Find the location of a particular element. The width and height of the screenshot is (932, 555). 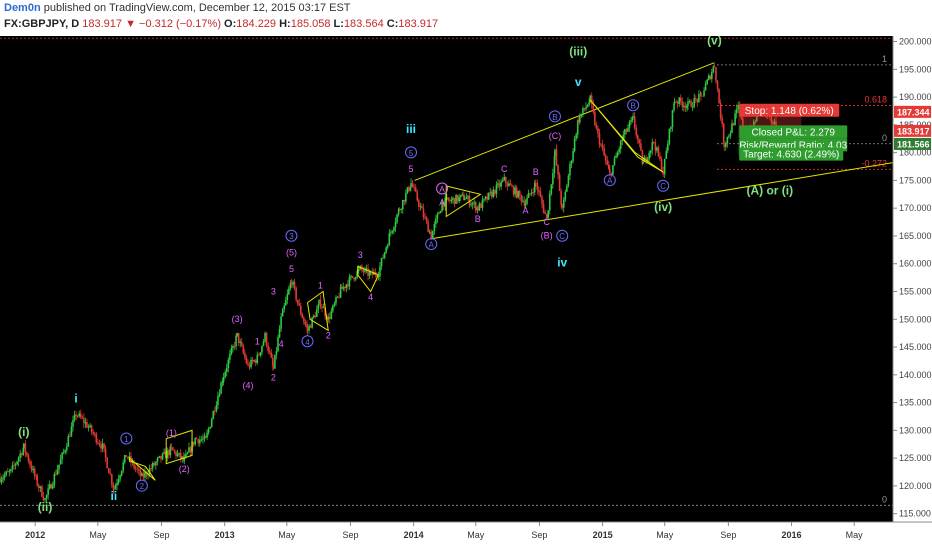

time-tick-label: May is located at coordinates (287, 535).